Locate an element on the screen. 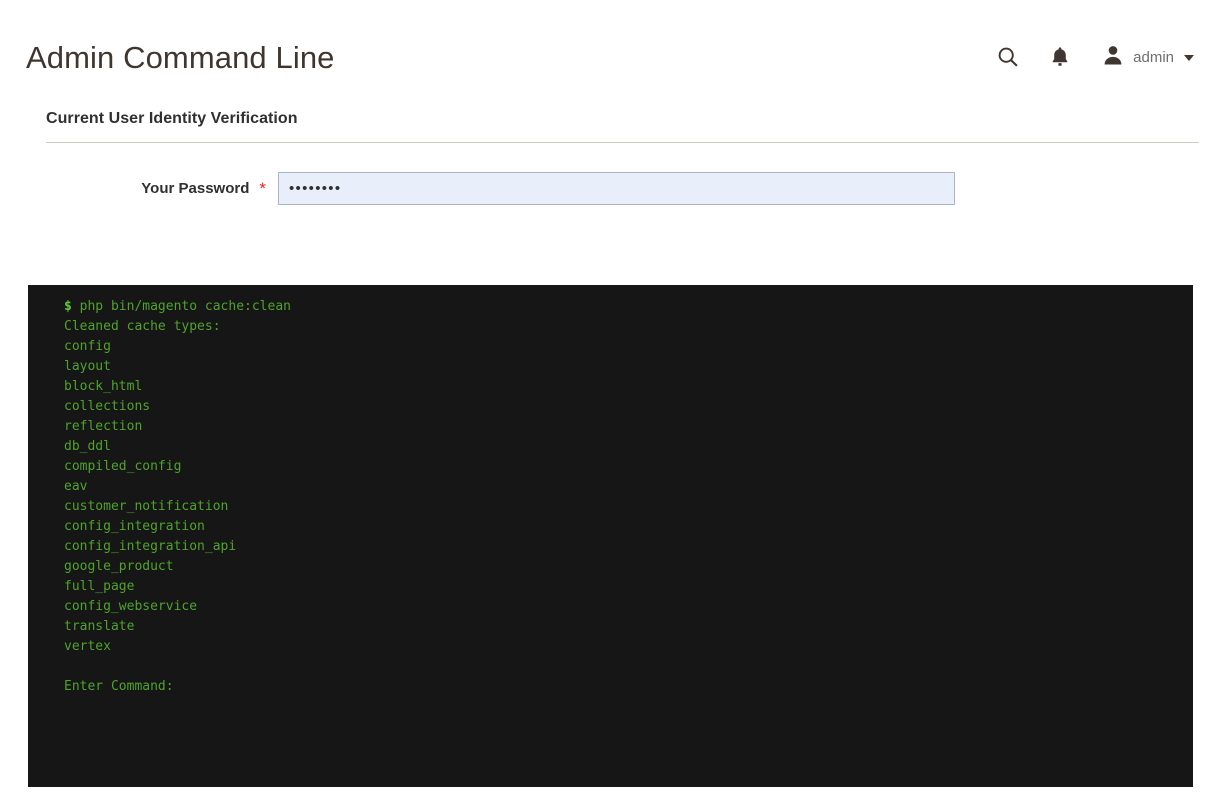  terminal-output-line: eav is located at coordinates (76, 486).